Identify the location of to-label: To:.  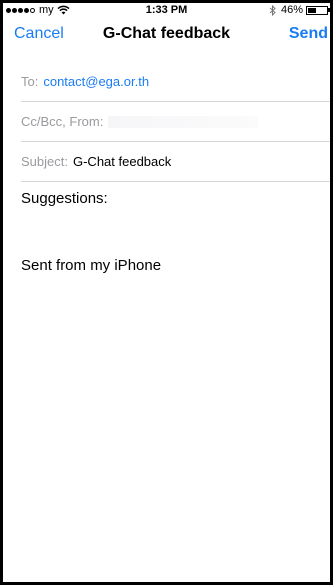
(30, 81).